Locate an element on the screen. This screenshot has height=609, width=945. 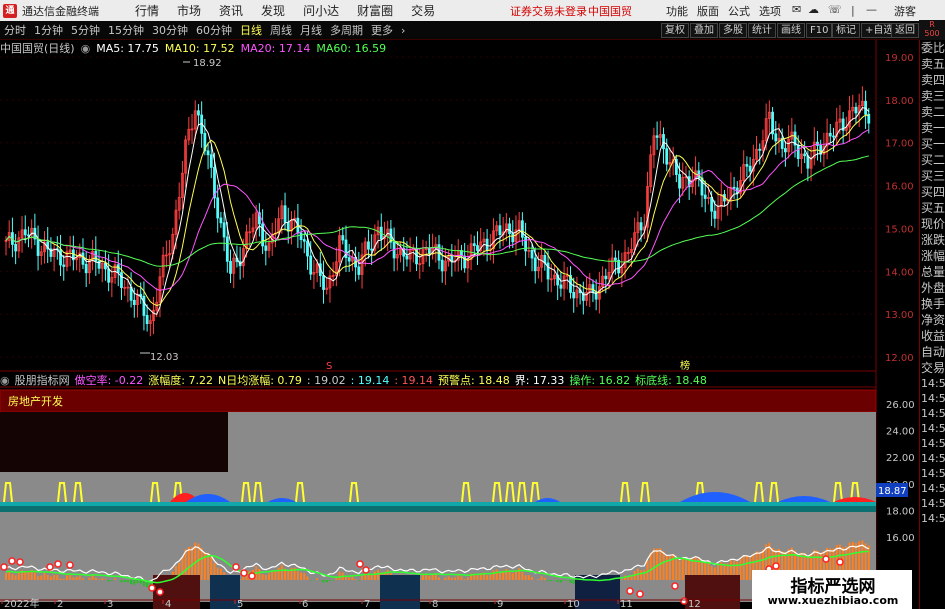
period-1min: 1分钟 is located at coordinates (48, 30).